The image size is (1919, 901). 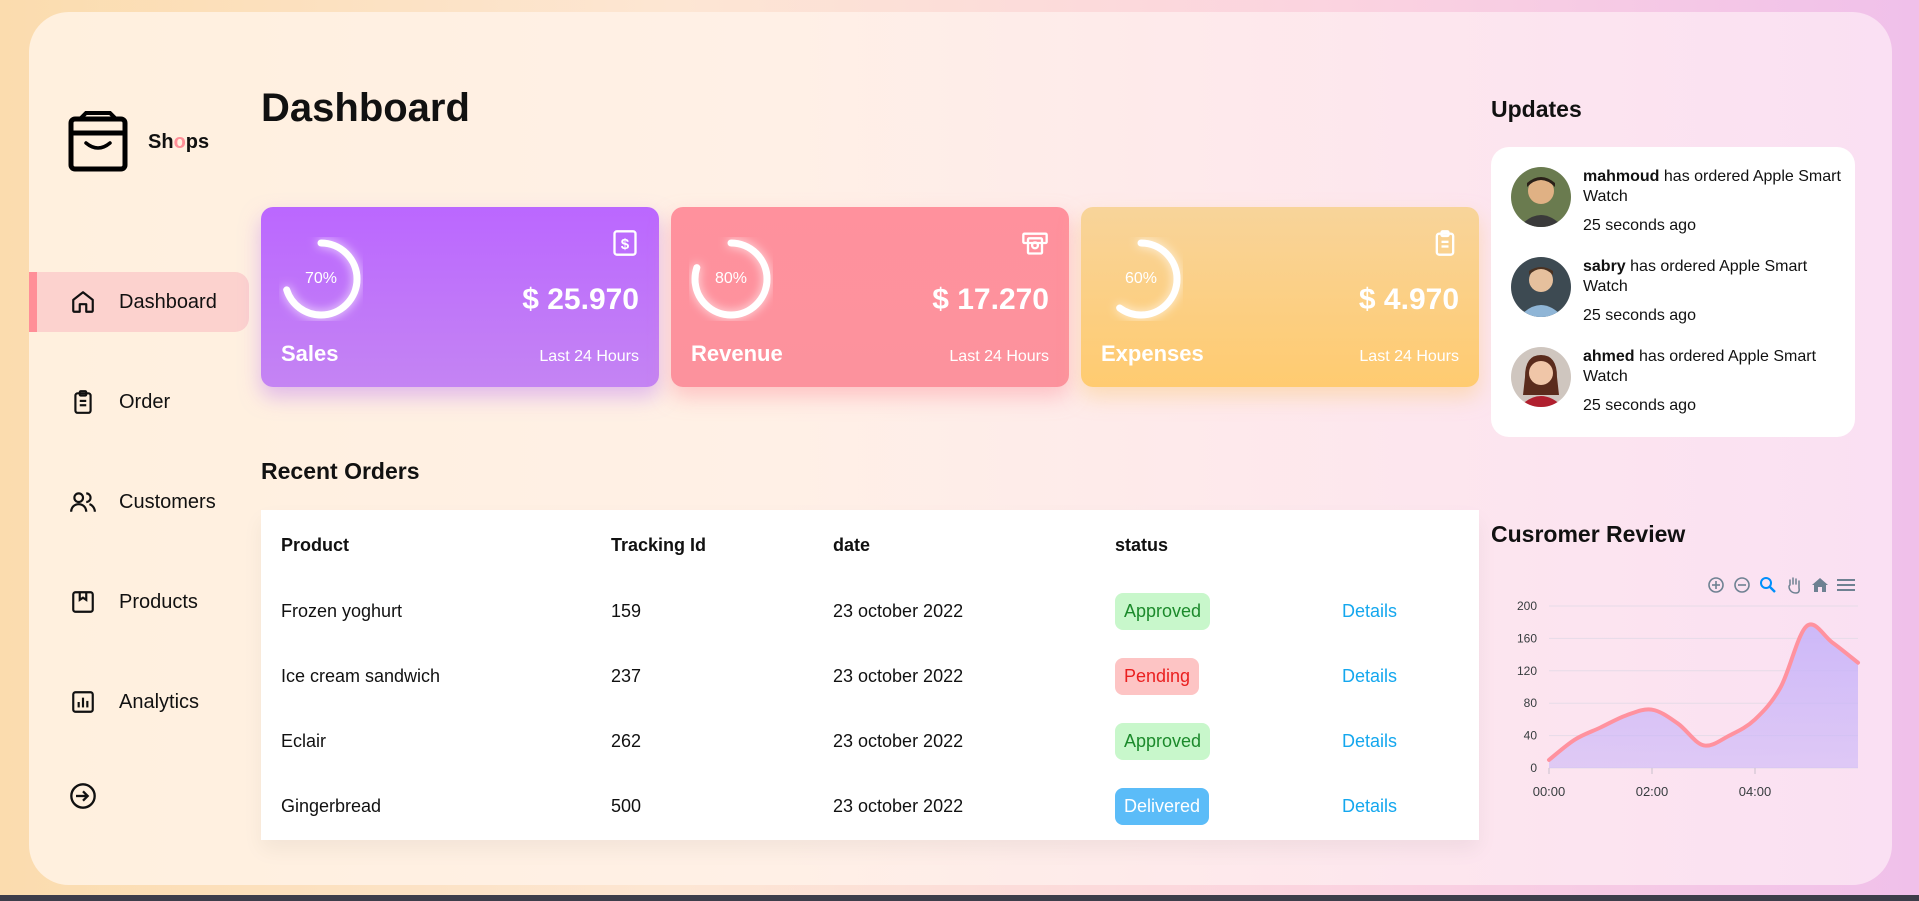 What do you see at coordinates (1408, 299) in the screenshot?
I see `card-value: $ 4.970` at bounding box center [1408, 299].